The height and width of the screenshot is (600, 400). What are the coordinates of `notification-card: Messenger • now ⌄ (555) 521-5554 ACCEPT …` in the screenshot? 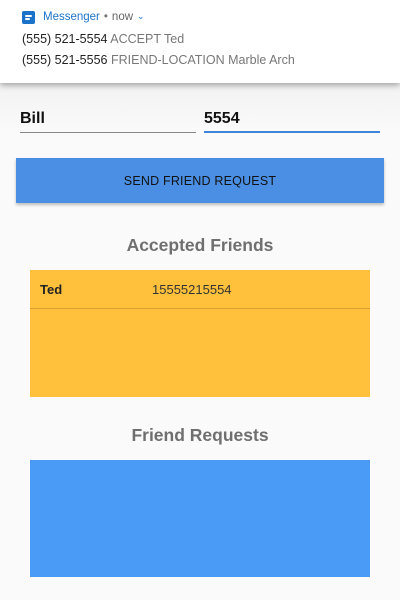 It's located at (200, 41).